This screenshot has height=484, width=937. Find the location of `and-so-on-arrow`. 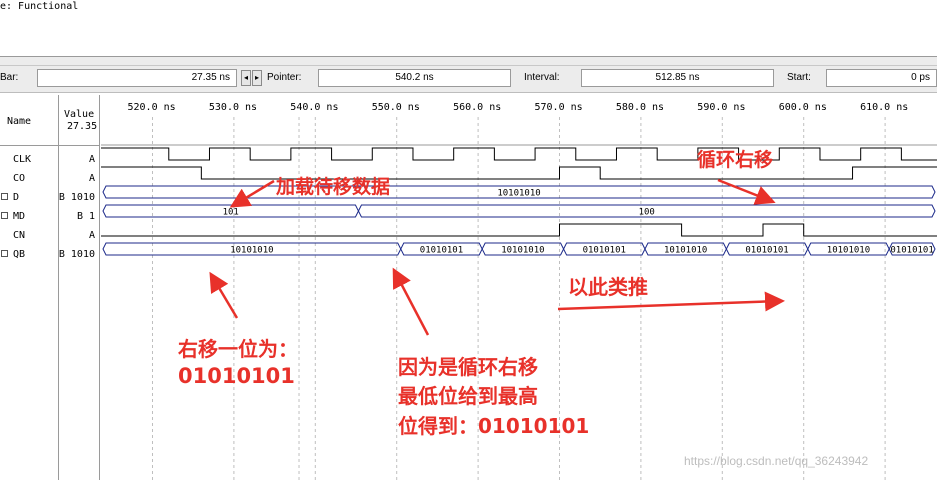

and-so-on-arrow is located at coordinates (671, 301).